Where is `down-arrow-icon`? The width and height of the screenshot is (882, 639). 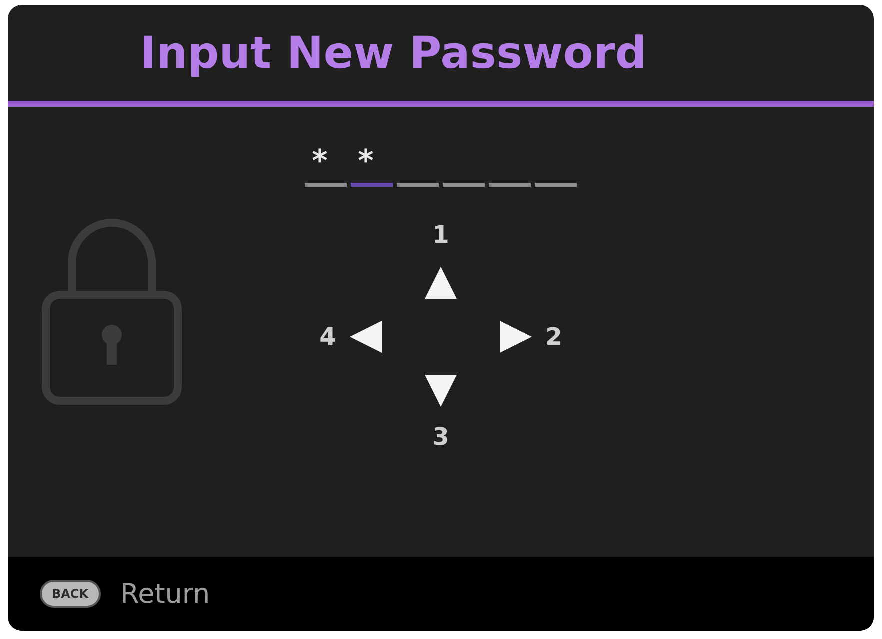
down-arrow-icon is located at coordinates (441, 391).